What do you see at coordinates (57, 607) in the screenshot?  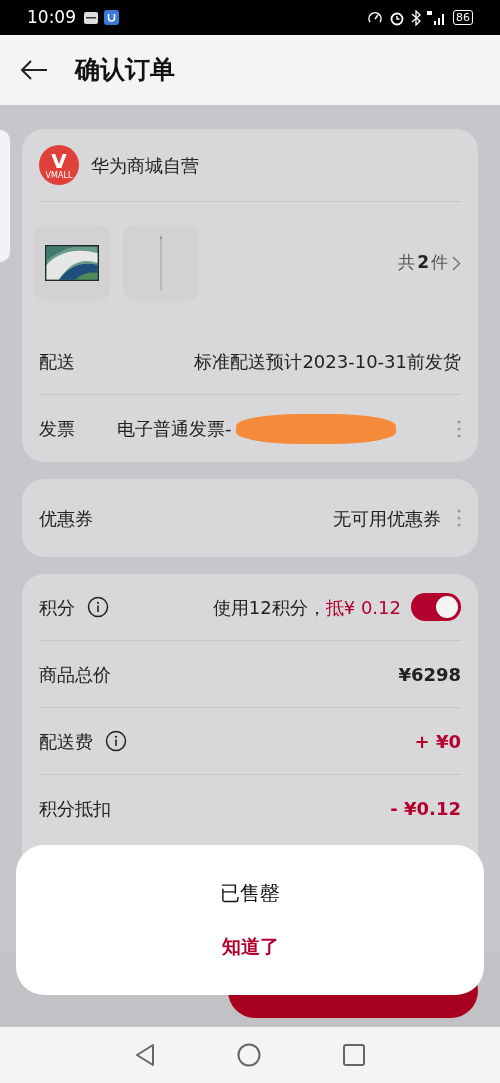 I see `row-label: 积分` at bounding box center [57, 607].